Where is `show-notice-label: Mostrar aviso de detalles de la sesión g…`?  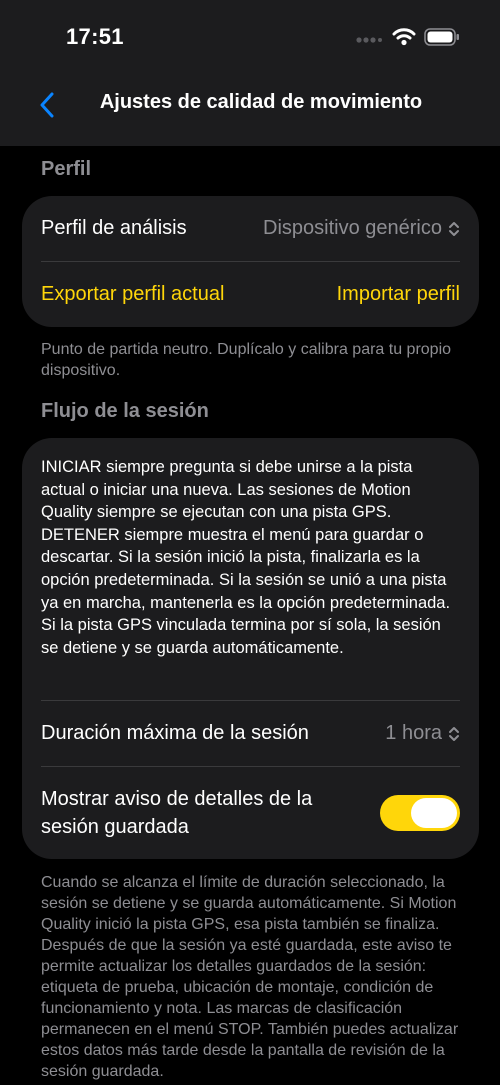
show-notice-label: Mostrar aviso de detalles de la sesión g… is located at coordinates (177, 813).